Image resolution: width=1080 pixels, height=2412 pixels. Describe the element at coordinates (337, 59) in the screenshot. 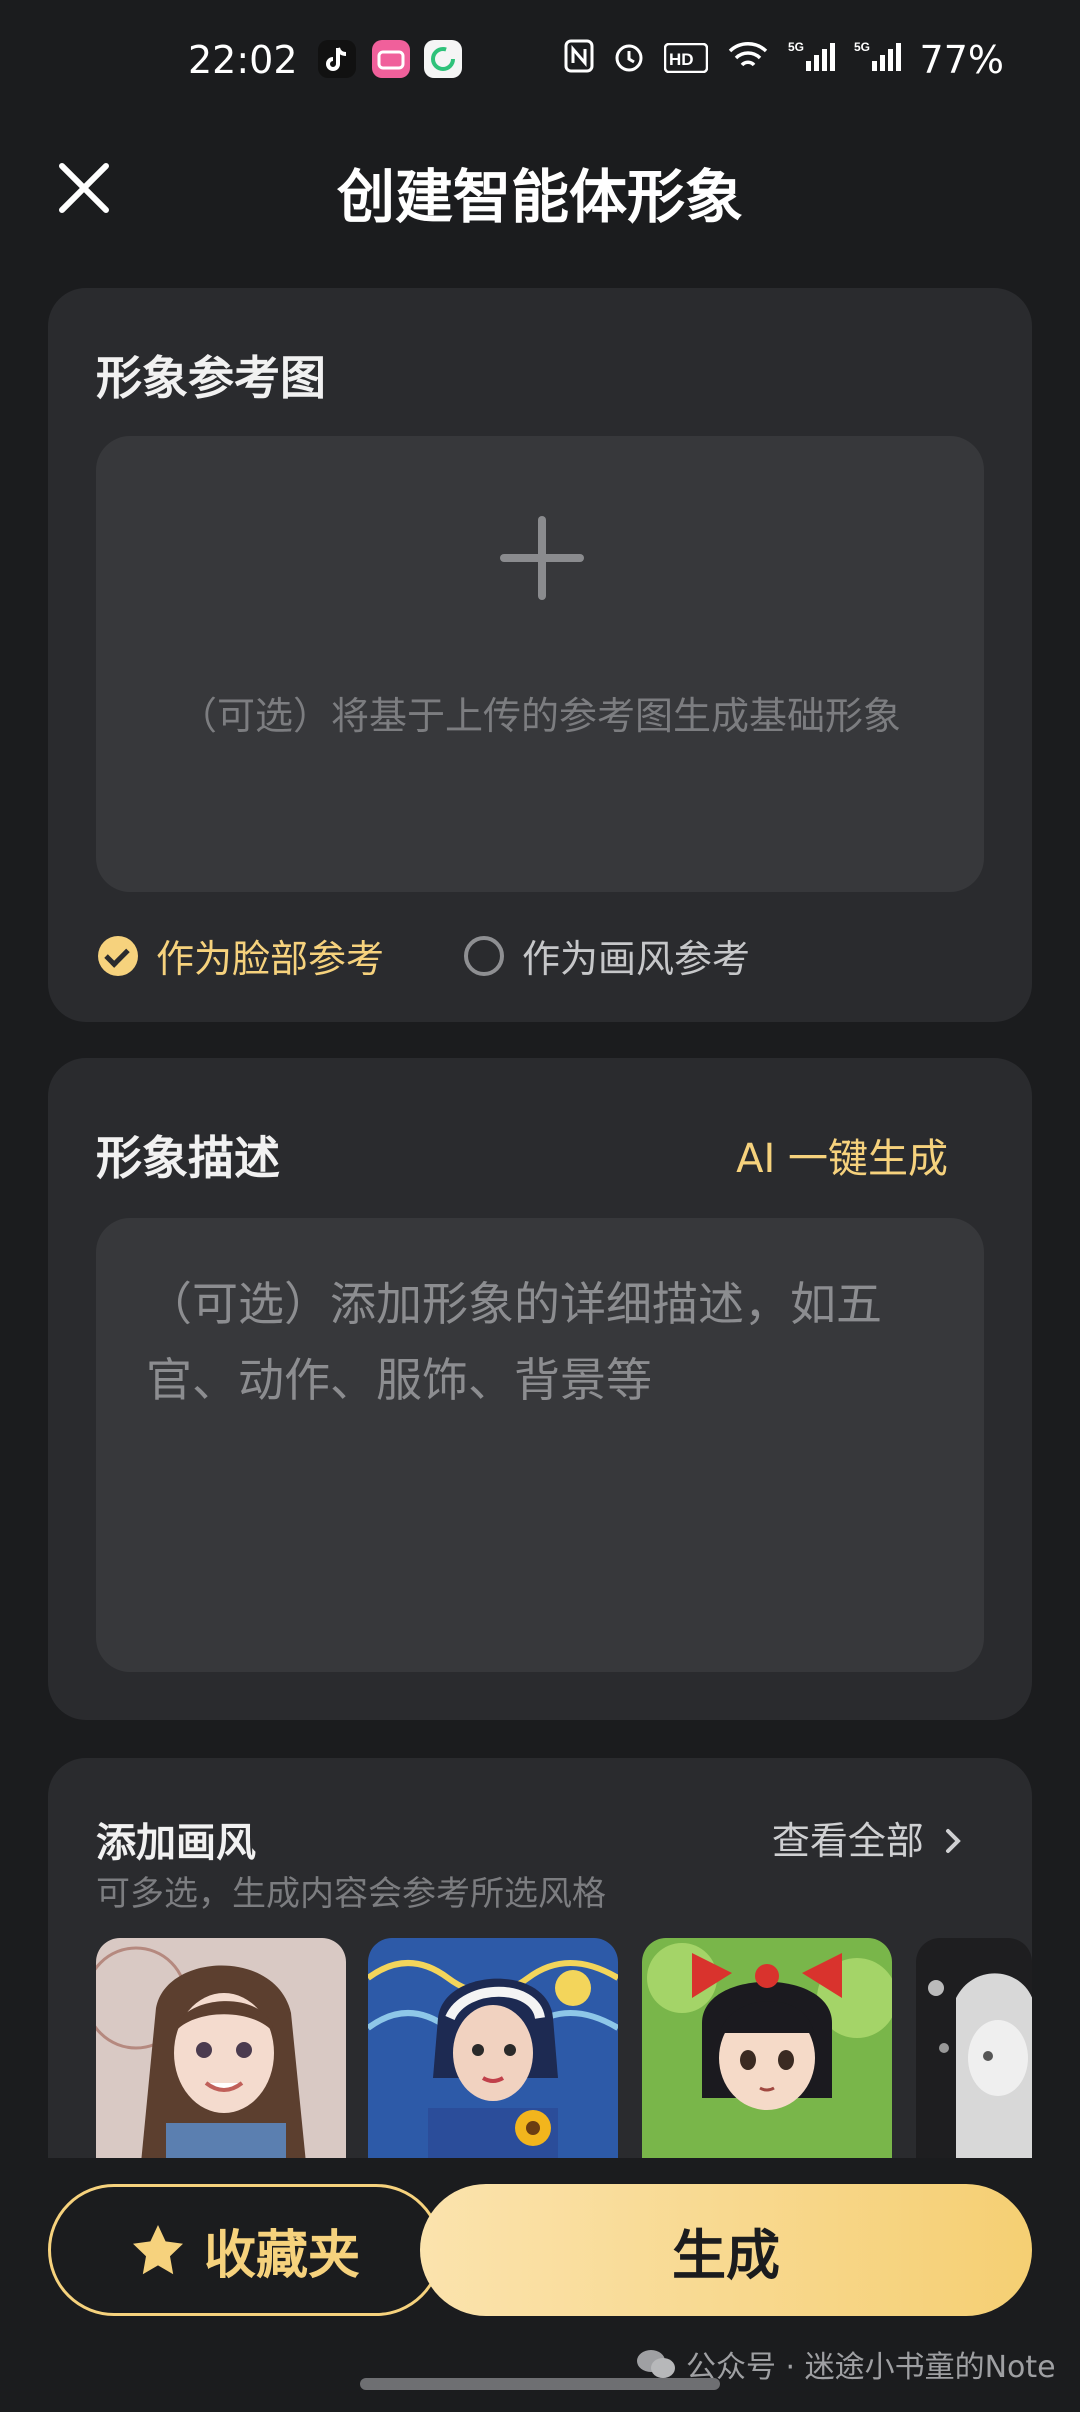

I see `tiktok-icon` at that location.